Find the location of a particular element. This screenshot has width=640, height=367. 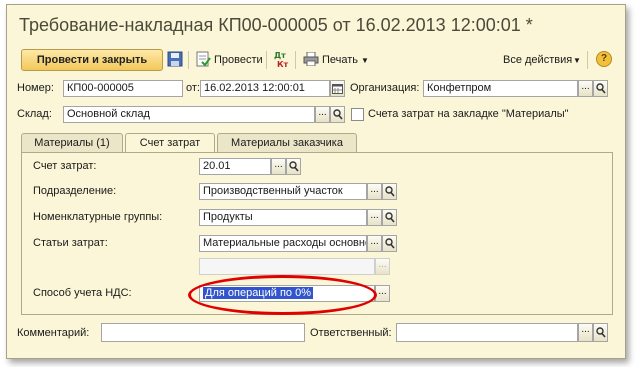

responsible-field is located at coordinates (487, 332).